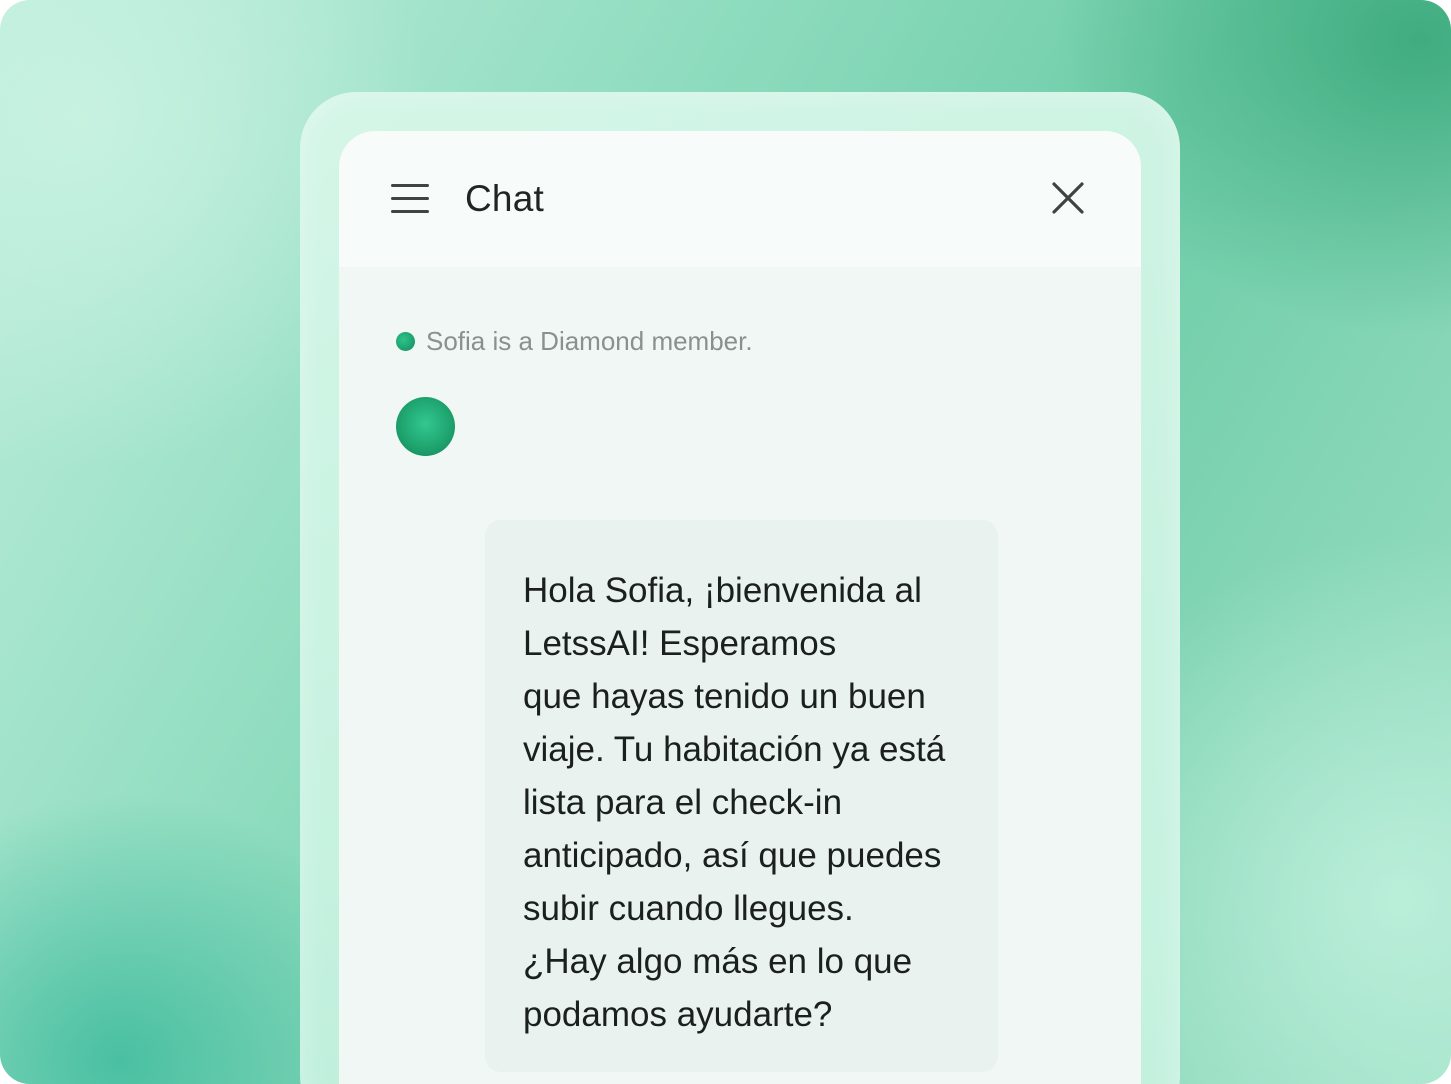 This screenshot has height=1084, width=1451. I want to click on status-indicator-icon, so click(405, 341).